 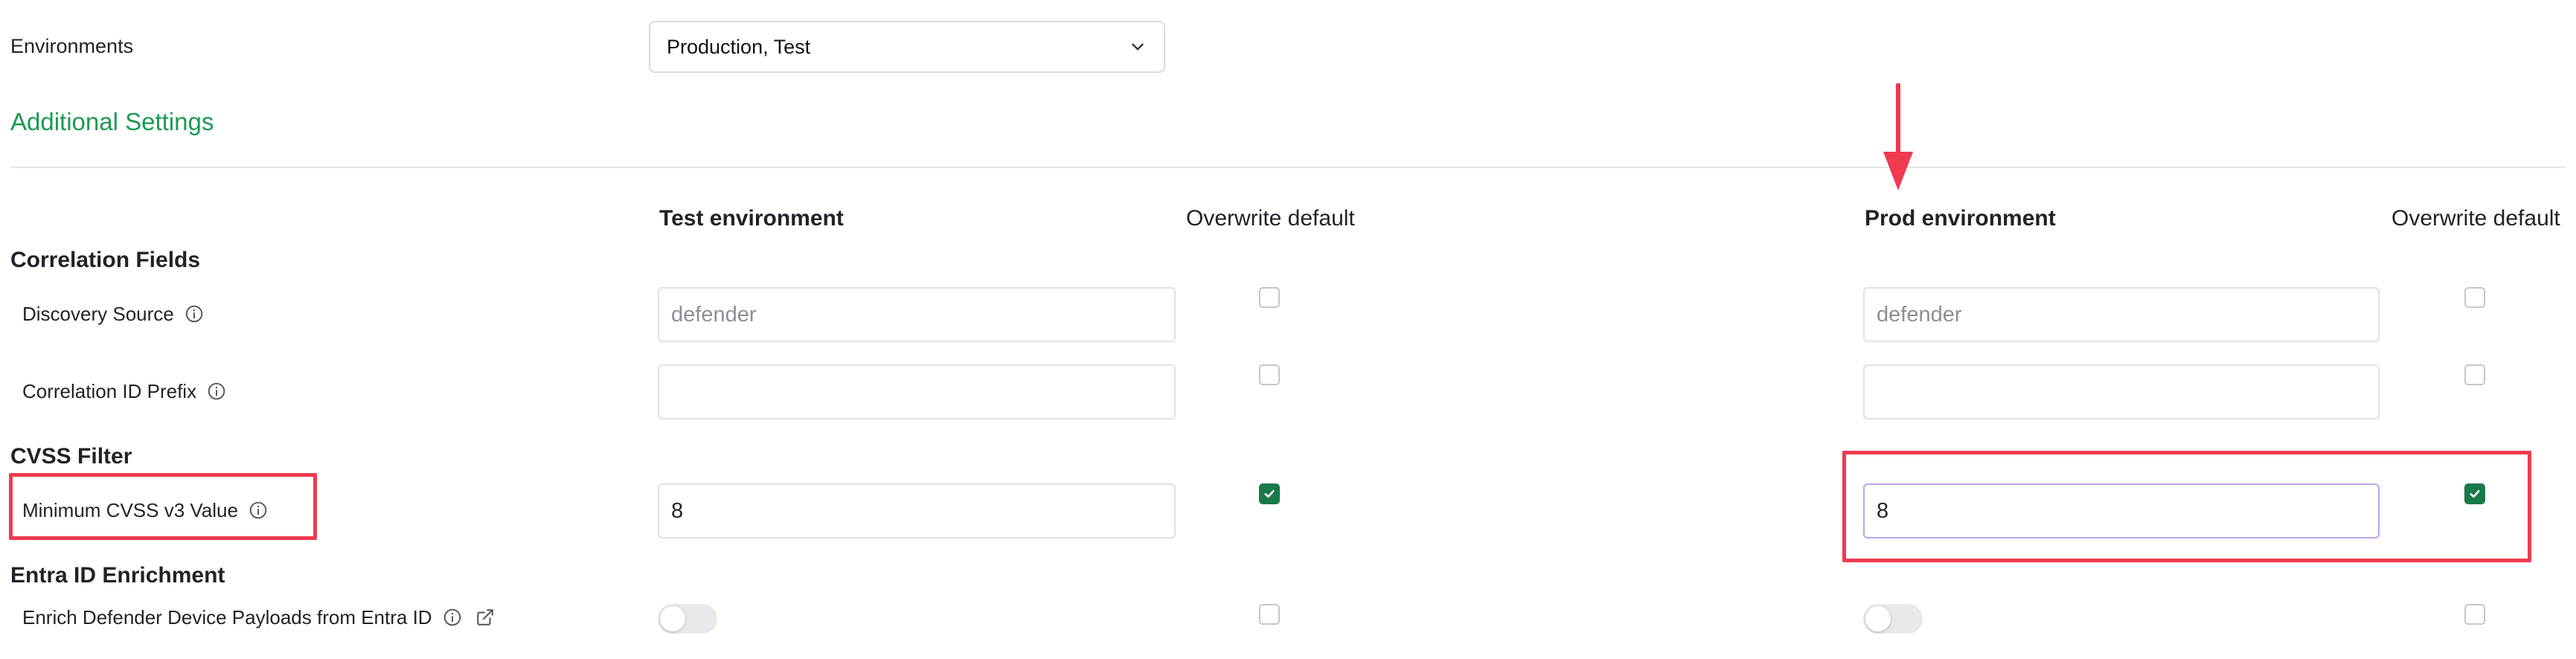 I want to click on correlation-fields-title: Correlation Fields, so click(x=105, y=260).